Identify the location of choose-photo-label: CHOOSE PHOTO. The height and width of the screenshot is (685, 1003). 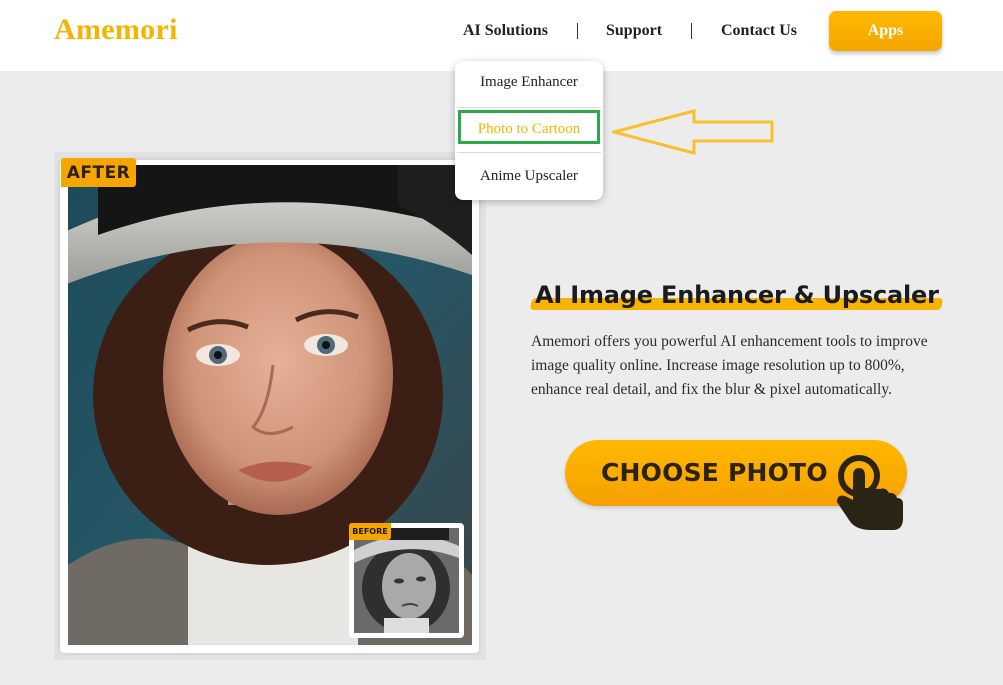
(714, 472).